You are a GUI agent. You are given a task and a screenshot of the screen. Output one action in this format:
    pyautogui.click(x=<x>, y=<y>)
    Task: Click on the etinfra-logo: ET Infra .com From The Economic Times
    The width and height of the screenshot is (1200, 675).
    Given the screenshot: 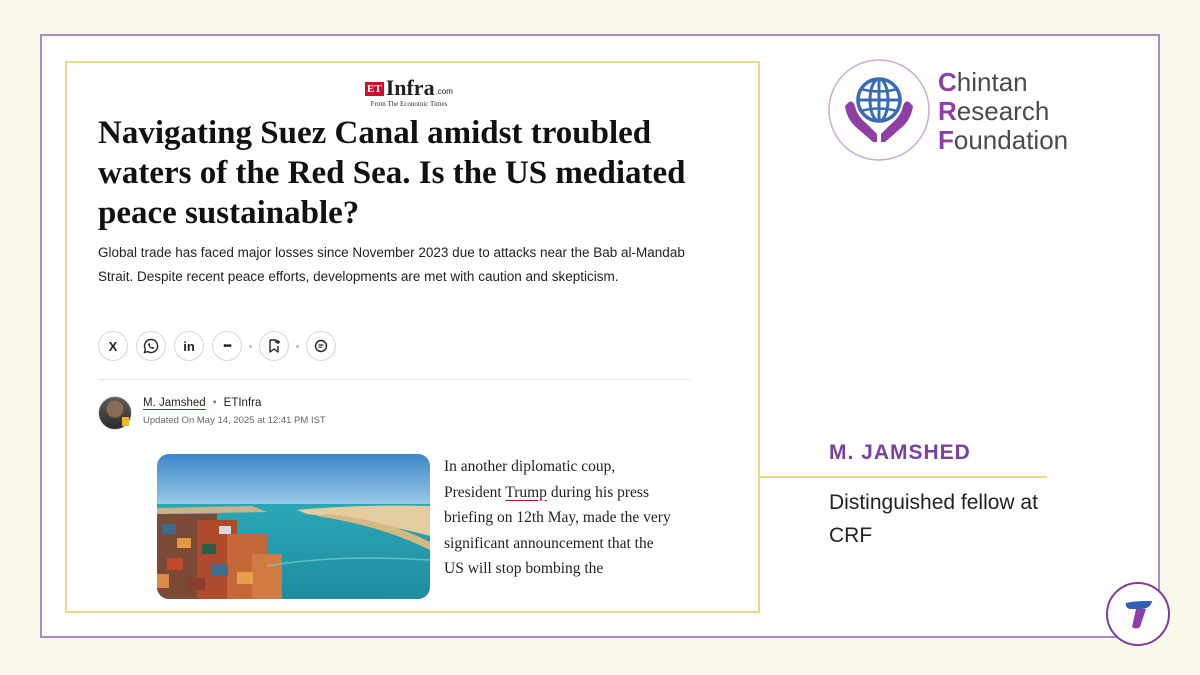 What is the action you would take?
    pyautogui.click(x=409, y=92)
    